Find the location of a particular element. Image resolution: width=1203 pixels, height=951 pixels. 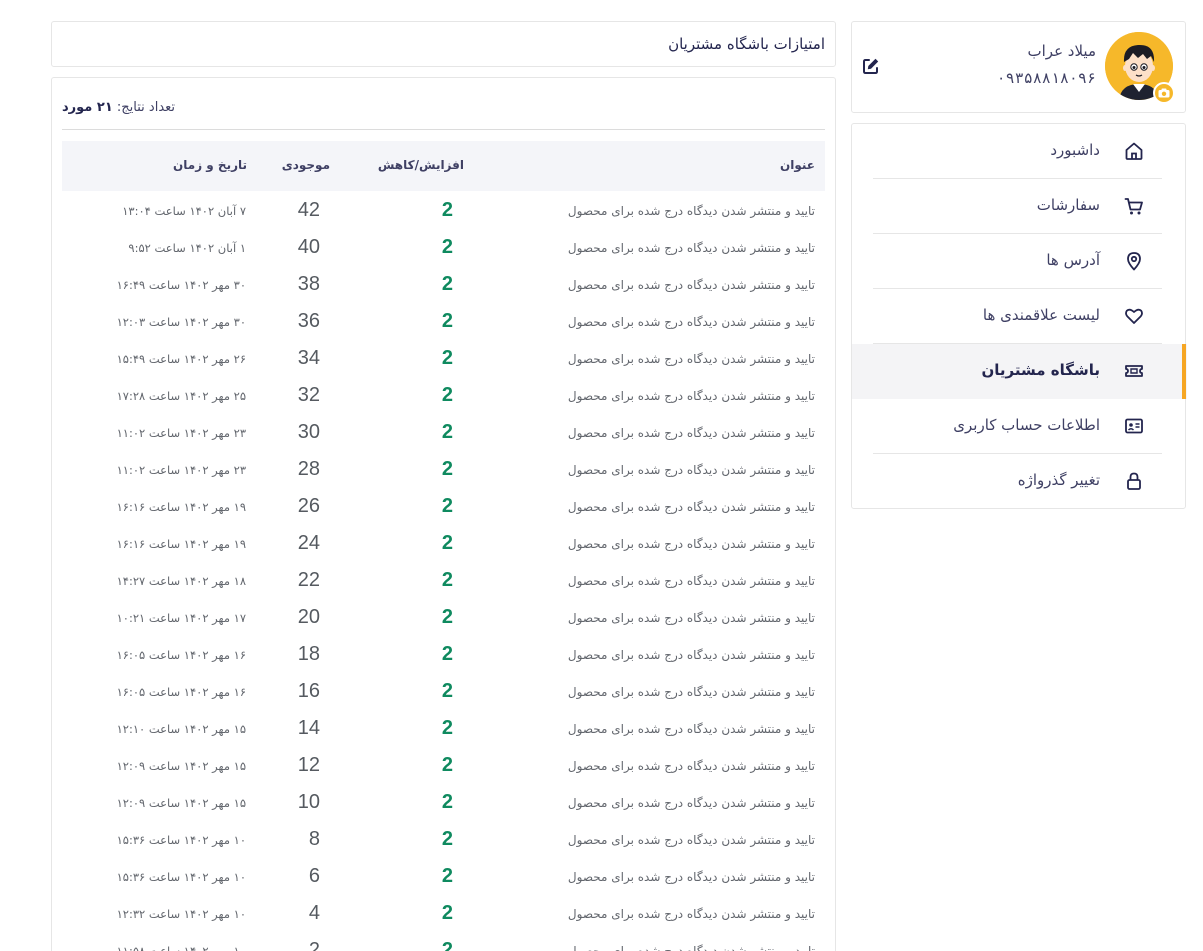

menu-item-addresses: آدرس ها is located at coordinates (1019, 261).